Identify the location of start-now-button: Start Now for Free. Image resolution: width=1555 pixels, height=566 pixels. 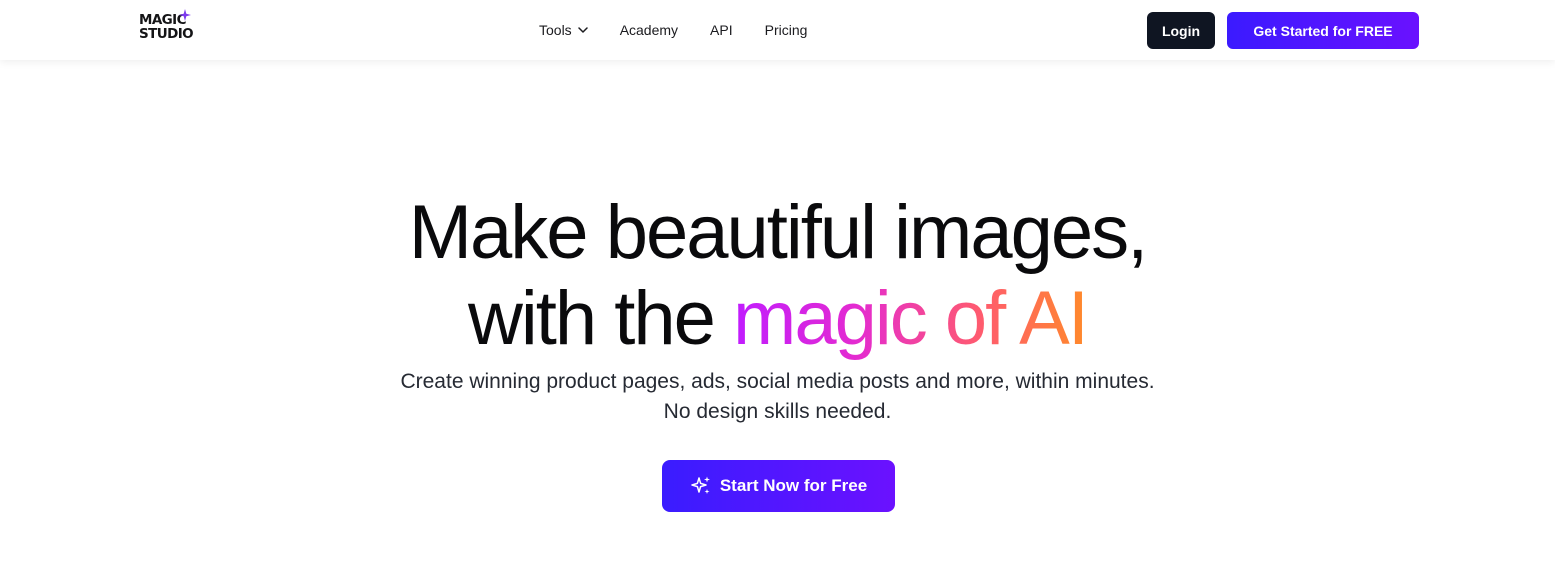
(778, 486).